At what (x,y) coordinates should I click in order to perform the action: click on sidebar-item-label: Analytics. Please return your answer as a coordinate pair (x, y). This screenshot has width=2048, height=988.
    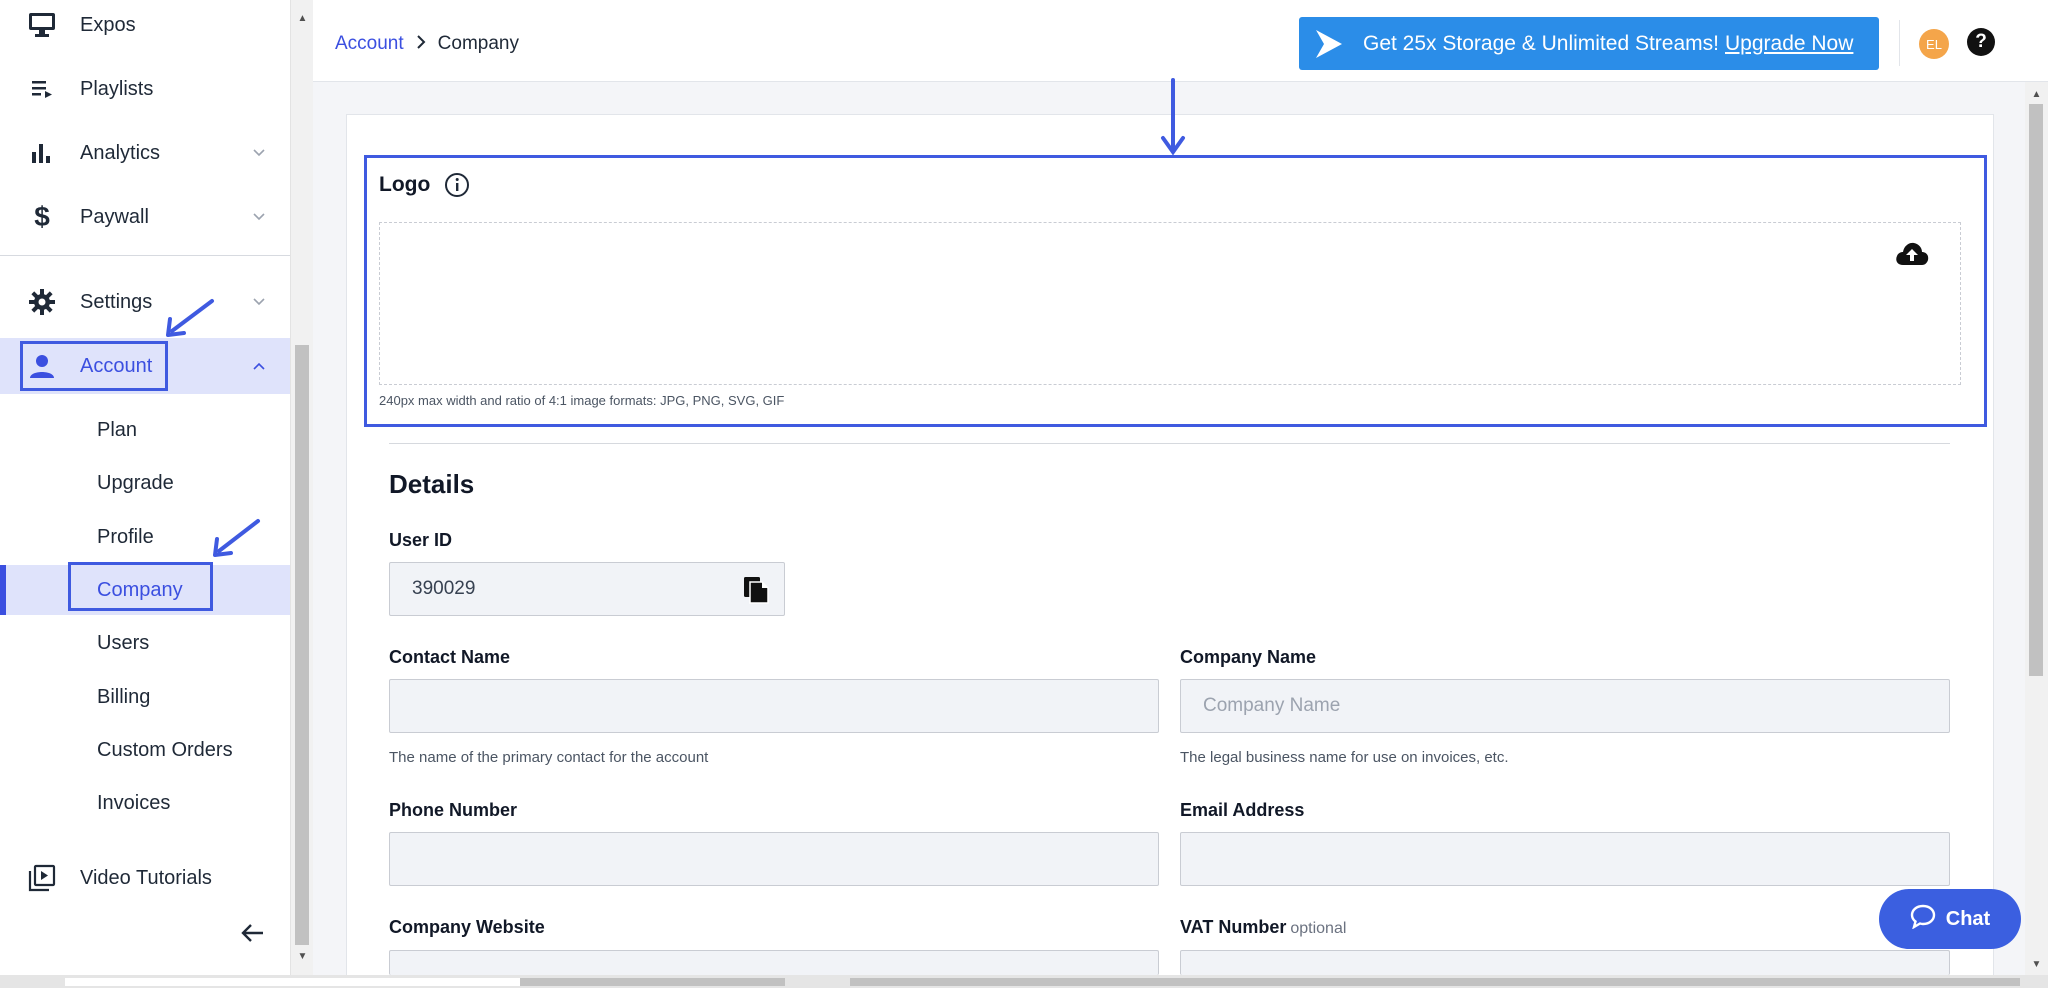
    Looking at the image, I should click on (120, 152).